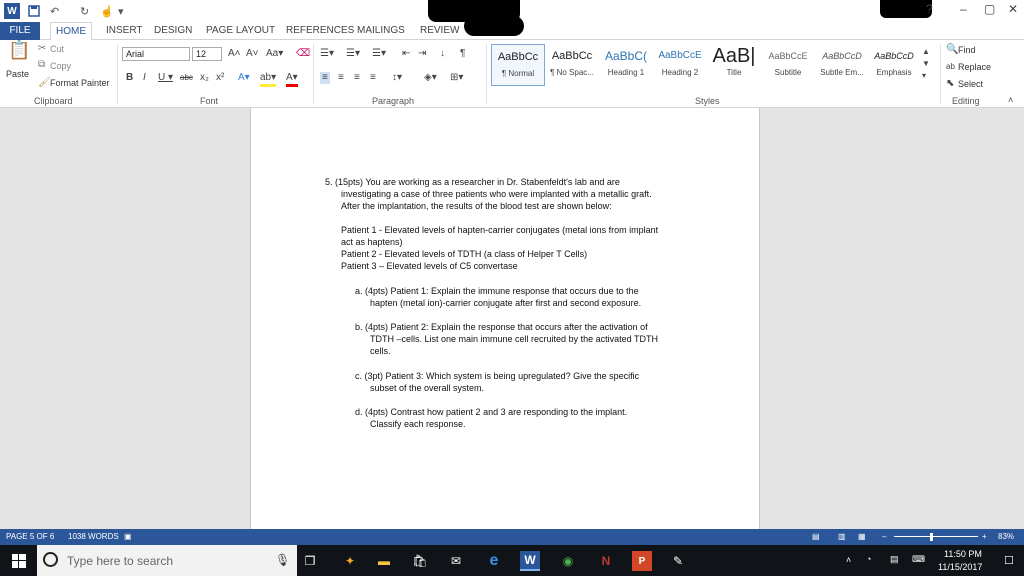  I want to click on italic-icon: I, so click(144, 78).